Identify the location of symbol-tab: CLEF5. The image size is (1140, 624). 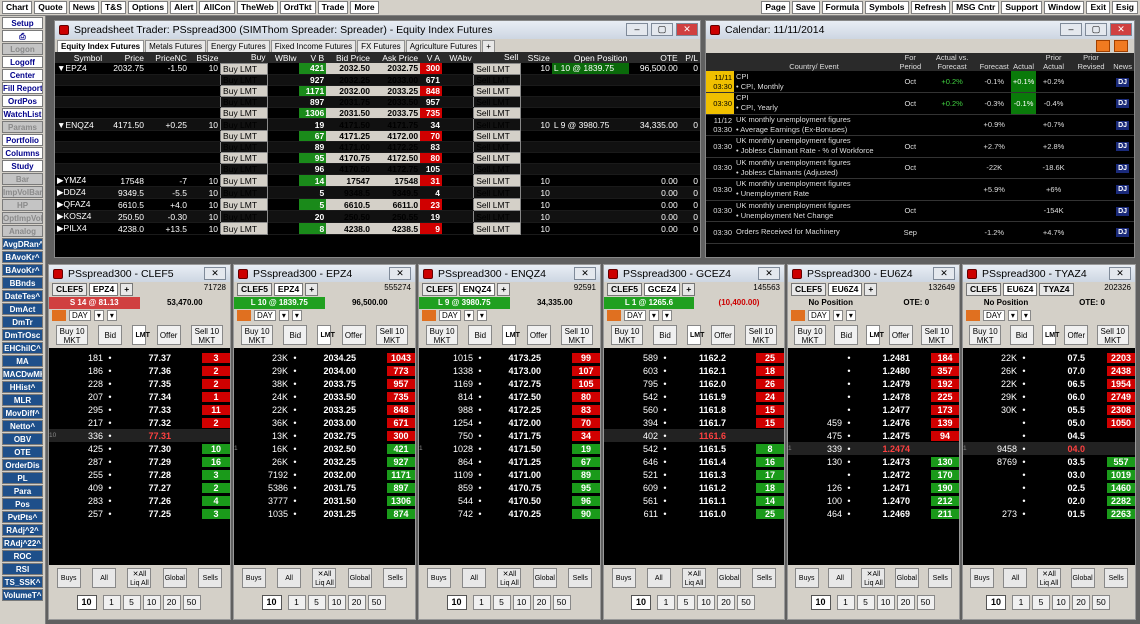
(624, 289).